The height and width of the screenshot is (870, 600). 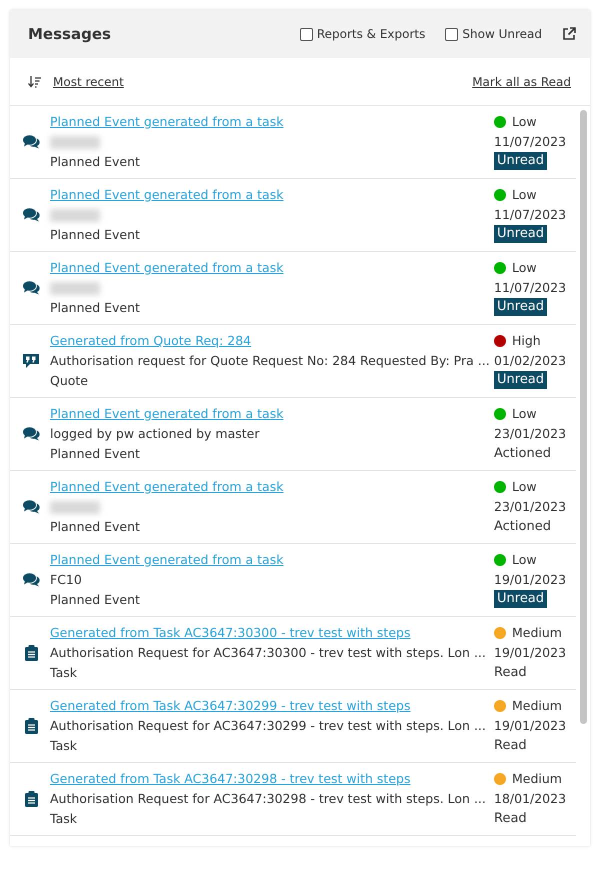 What do you see at coordinates (521, 81) in the screenshot?
I see `mark-all-read-link: Mark all as Read` at bounding box center [521, 81].